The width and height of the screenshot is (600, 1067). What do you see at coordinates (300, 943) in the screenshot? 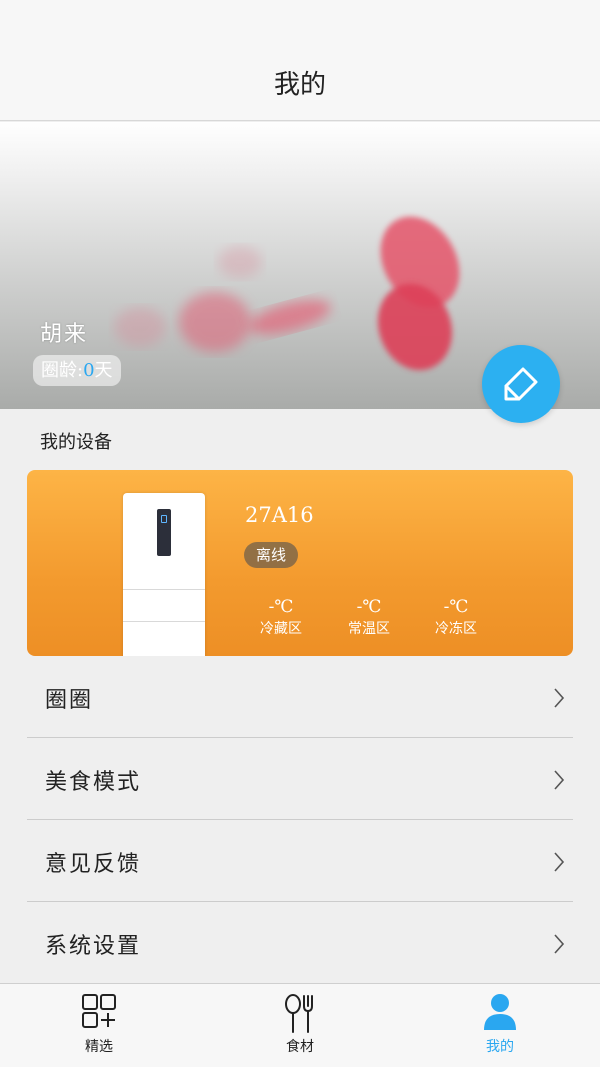
I see `menu-item-settings: 系统设置` at bounding box center [300, 943].